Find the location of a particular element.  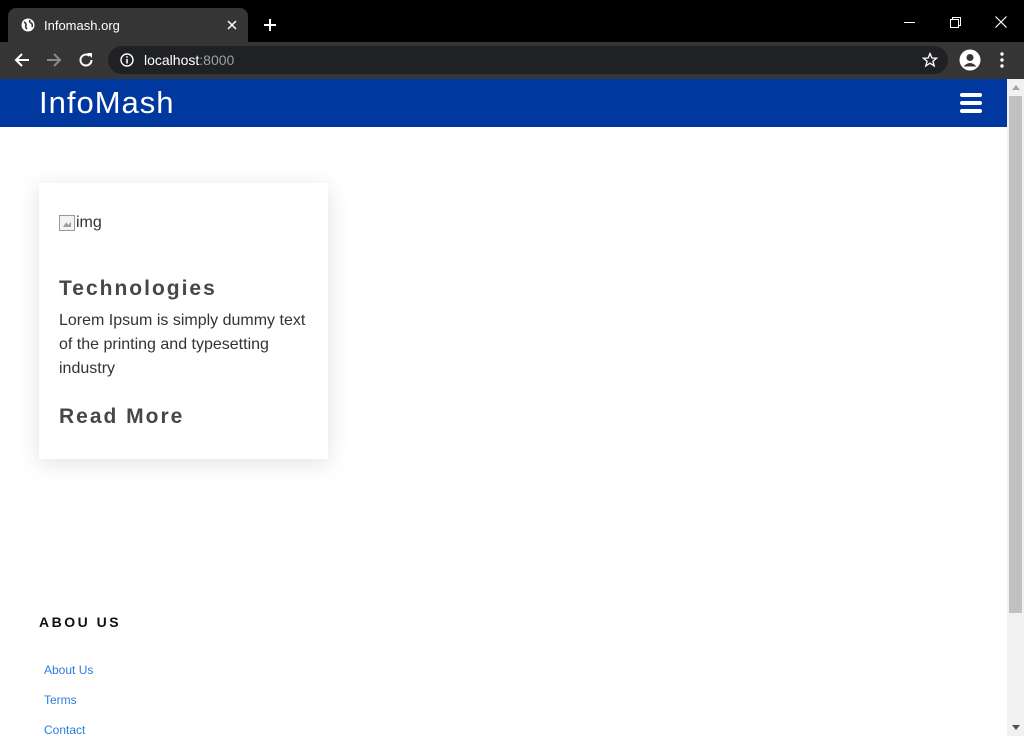

minimize-icon is located at coordinates (909, 22).